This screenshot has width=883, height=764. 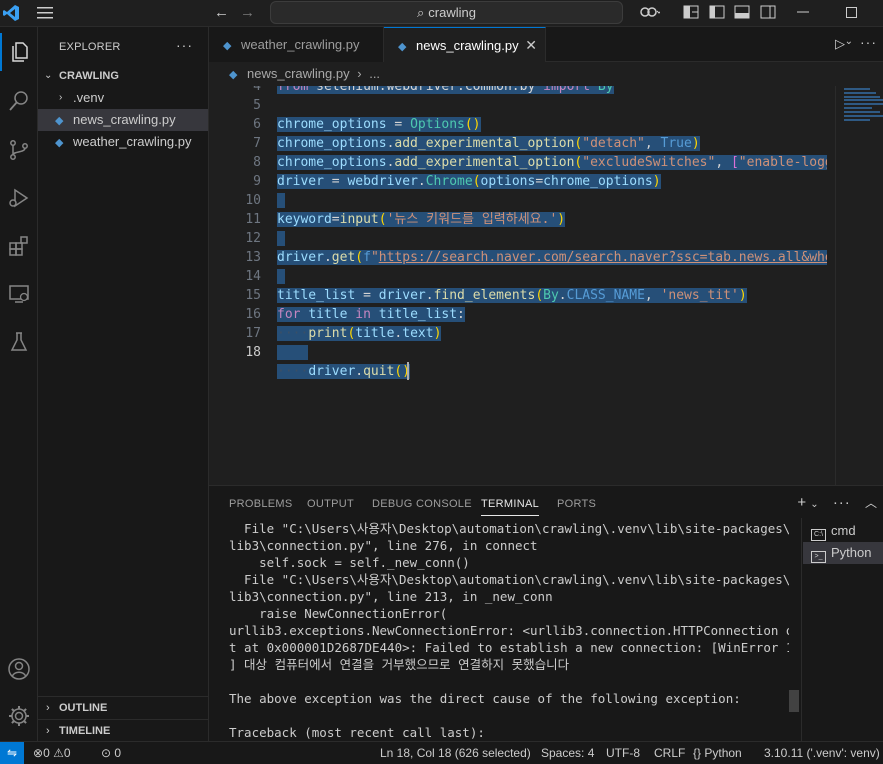 I want to click on terminal-item-python: >_ Python, so click(x=843, y=553).